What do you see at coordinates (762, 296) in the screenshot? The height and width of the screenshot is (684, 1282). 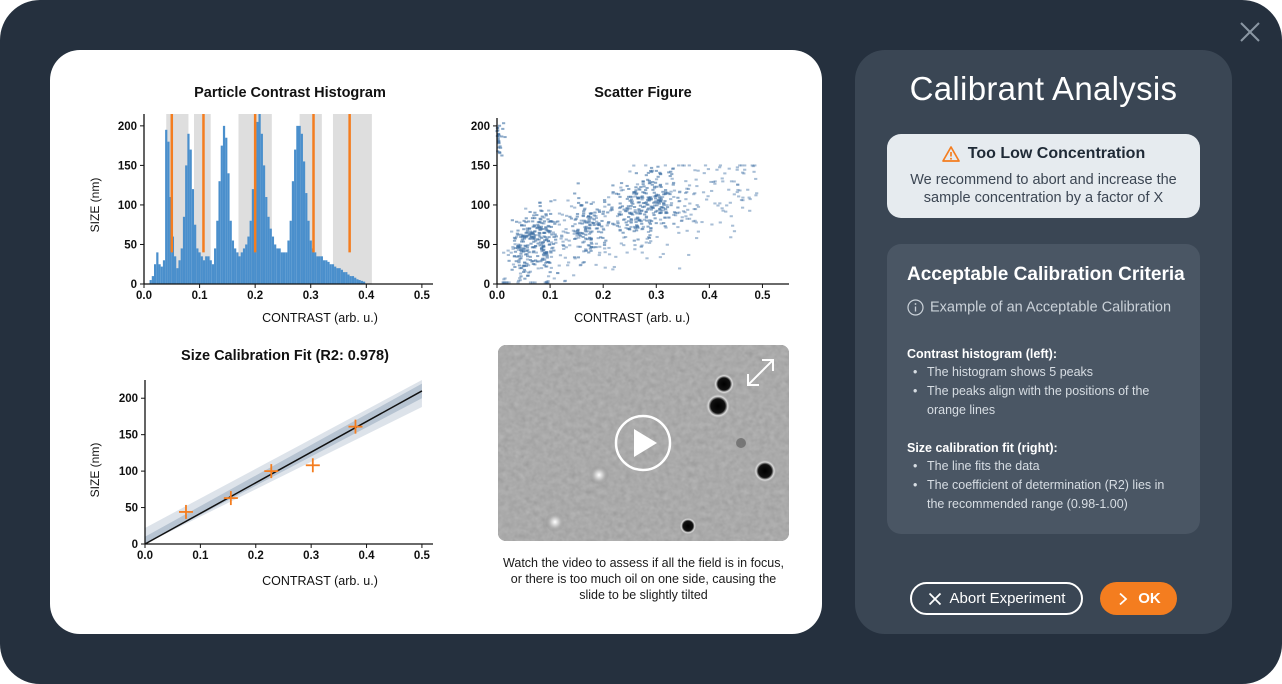 I see `x-tick-label: 0.5` at bounding box center [762, 296].